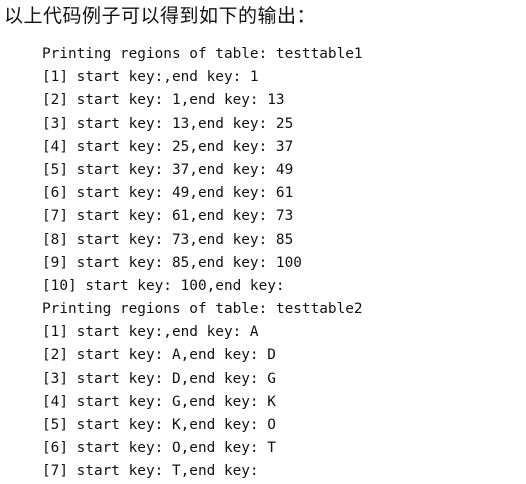 The image size is (526, 484). I want to click on output-line: [4] start key: G,end key: K, so click(159, 401).